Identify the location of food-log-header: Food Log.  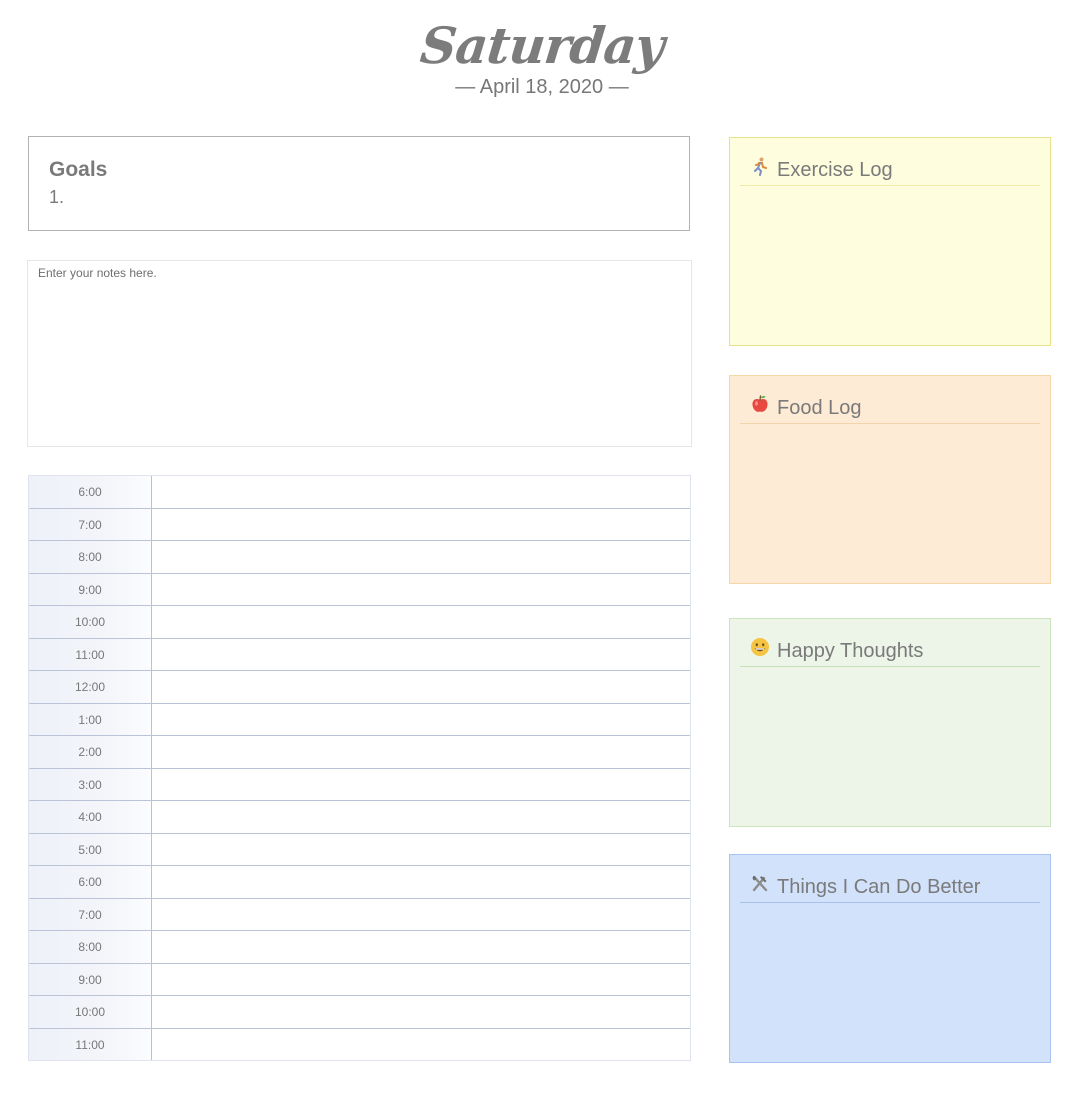
(890, 400).